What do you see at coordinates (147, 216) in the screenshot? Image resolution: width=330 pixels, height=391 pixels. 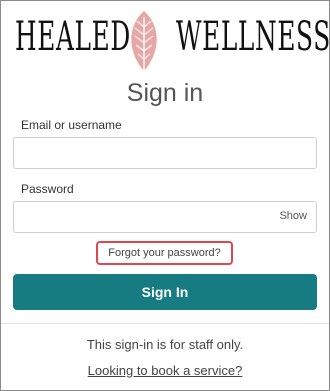 I see `password-field` at bounding box center [147, 216].